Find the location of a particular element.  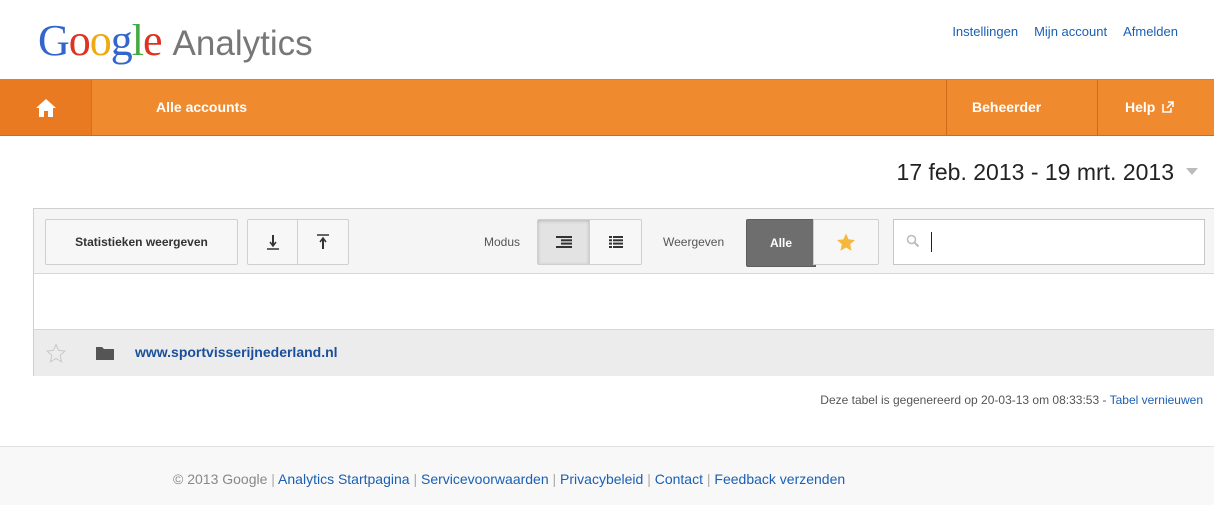

home-icon is located at coordinates (45, 107).